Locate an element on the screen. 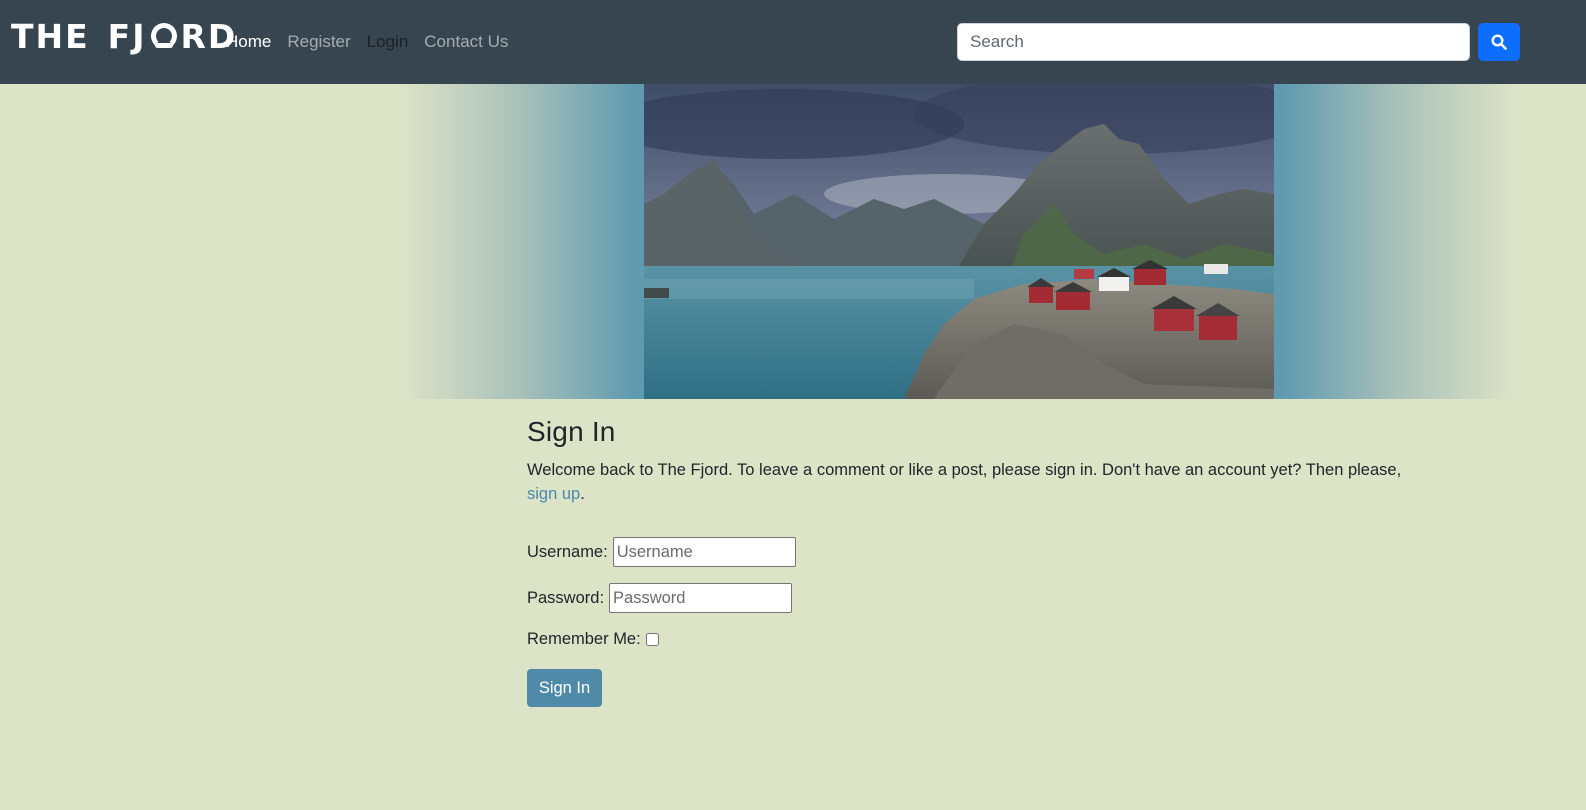 The width and height of the screenshot is (1586, 810). username-label: Username: is located at coordinates (567, 551).